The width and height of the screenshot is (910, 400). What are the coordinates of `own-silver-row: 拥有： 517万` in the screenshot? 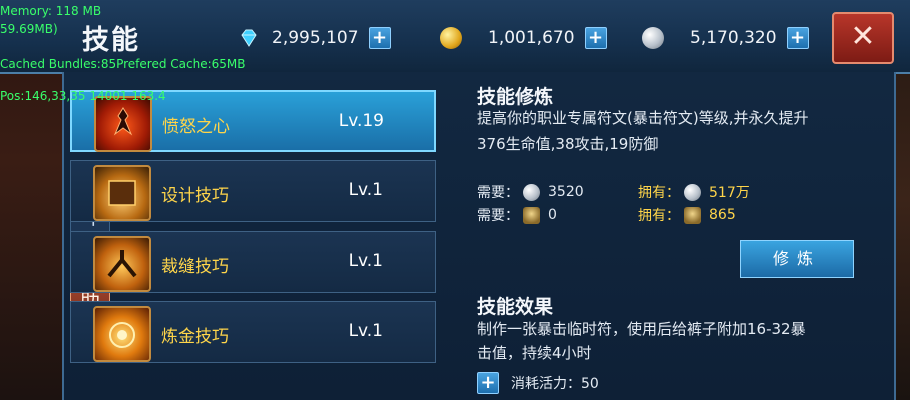 It's located at (694, 192).